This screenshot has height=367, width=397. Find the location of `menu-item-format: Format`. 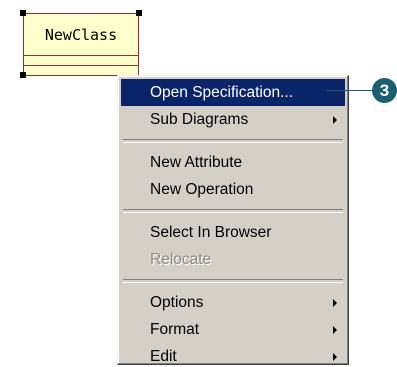

menu-item-format: Format is located at coordinates (233, 329).